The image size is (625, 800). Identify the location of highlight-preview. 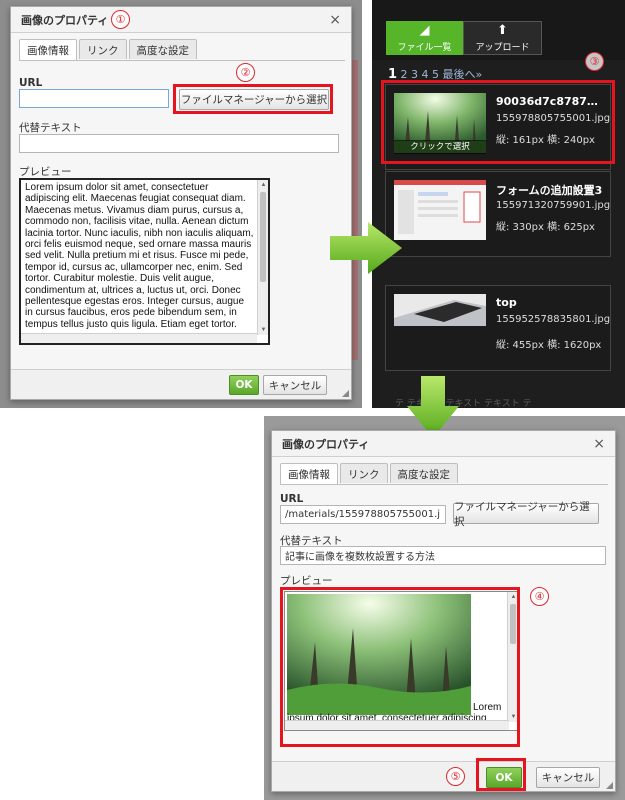
(400, 667).